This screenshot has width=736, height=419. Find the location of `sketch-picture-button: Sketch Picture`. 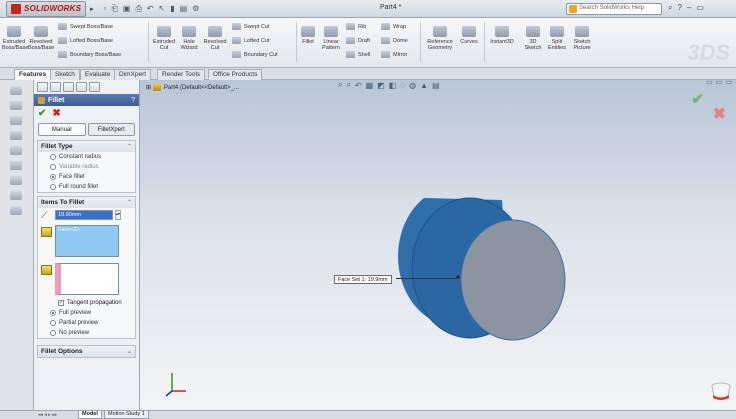

sketch-picture-button: Sketch Picture is located at coordinates (582, 38).